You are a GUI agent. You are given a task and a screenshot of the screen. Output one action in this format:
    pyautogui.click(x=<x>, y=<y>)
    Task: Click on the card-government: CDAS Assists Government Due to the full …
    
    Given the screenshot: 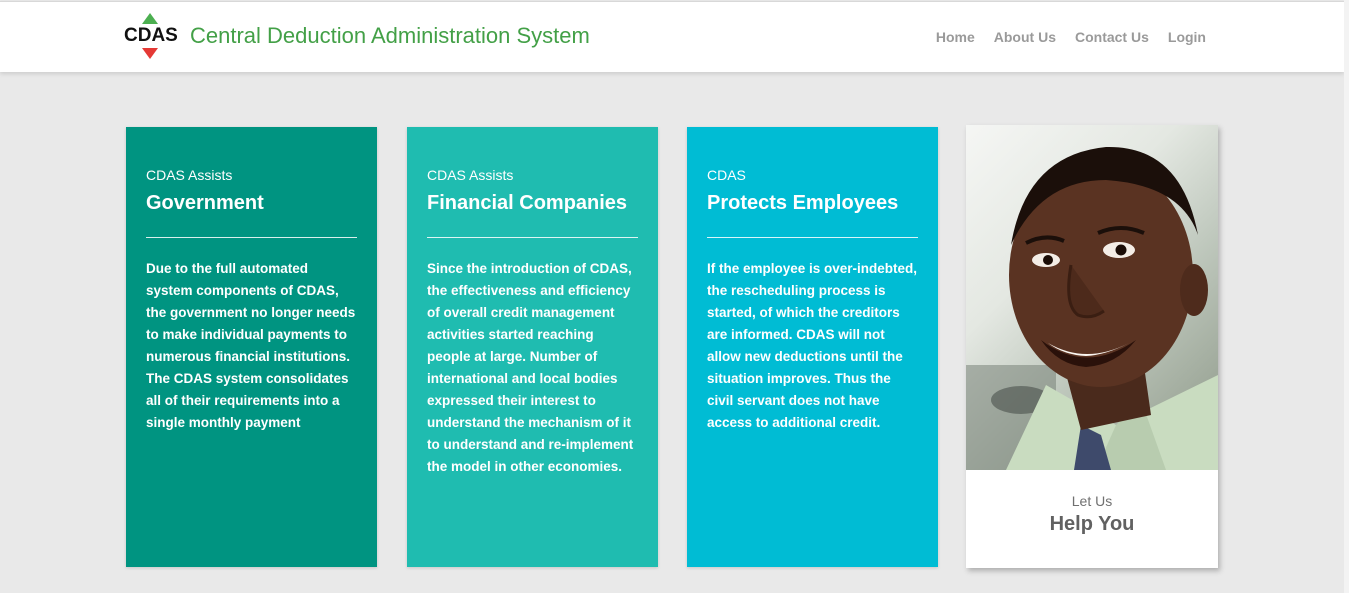 What is the action you would take?
    pyautogui.click(x=251, y=347)
    